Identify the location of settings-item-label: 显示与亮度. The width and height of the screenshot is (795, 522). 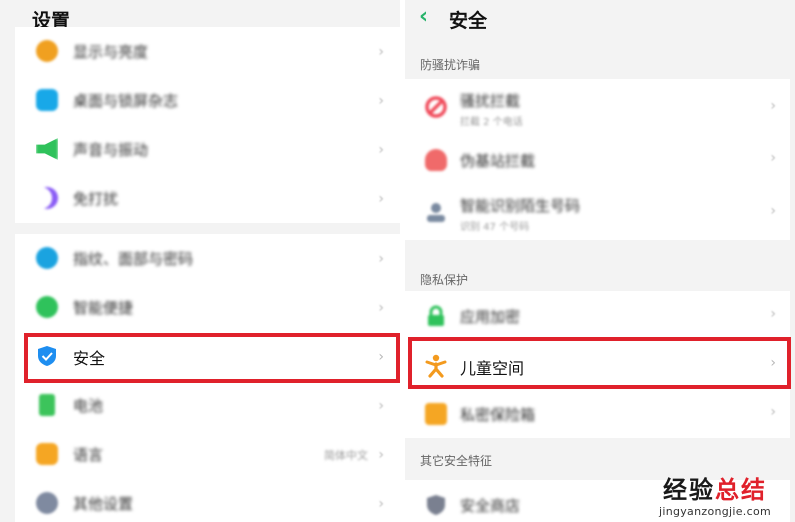
(111, 52).